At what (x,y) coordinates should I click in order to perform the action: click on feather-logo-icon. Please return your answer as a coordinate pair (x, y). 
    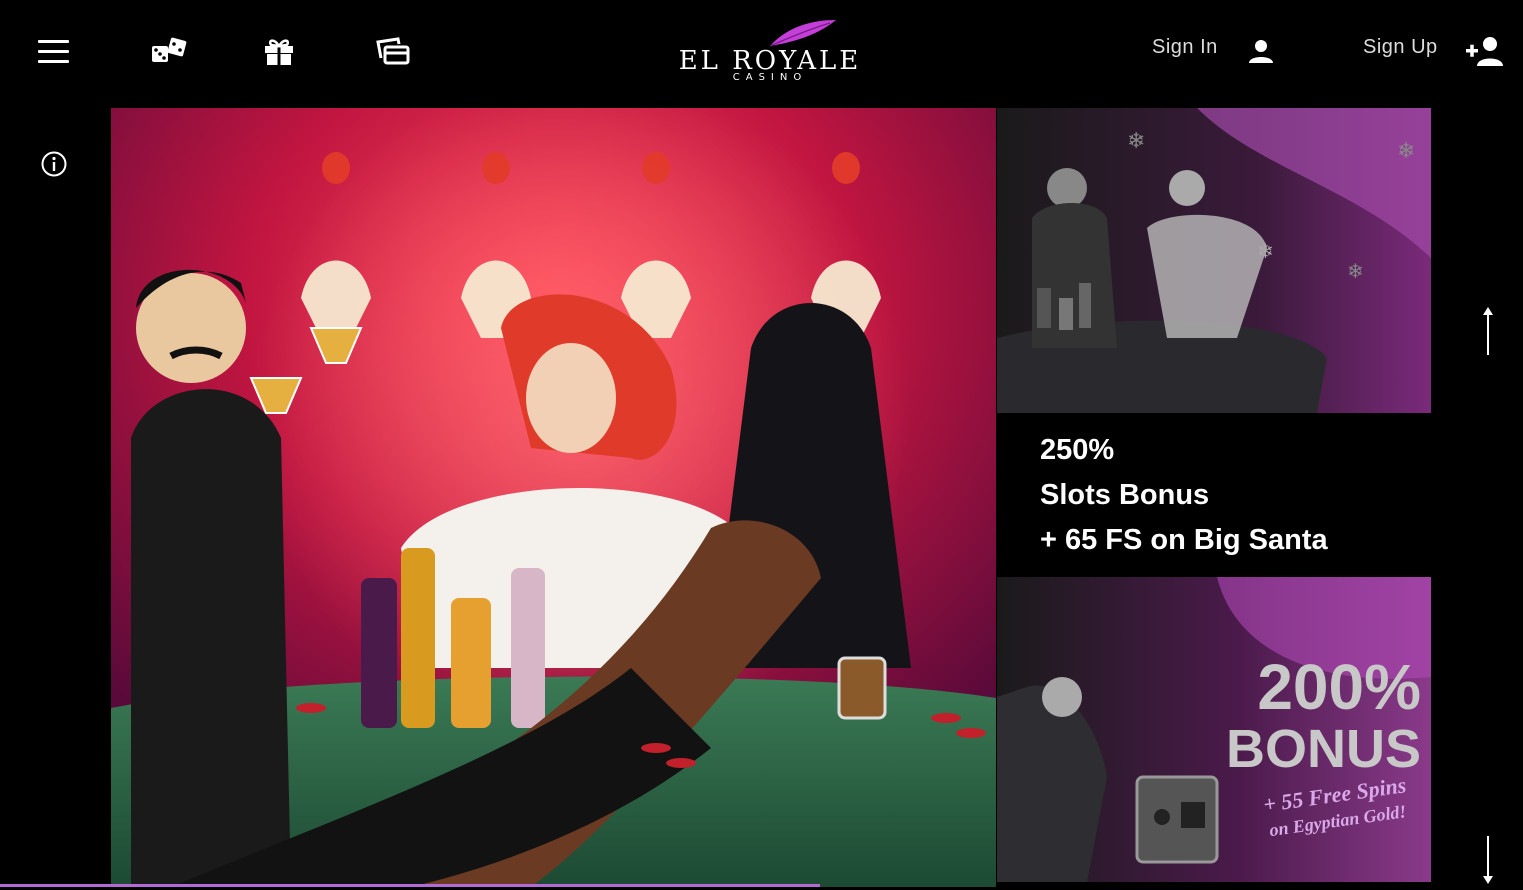
    Looking at the image, I should click on (802, 33).